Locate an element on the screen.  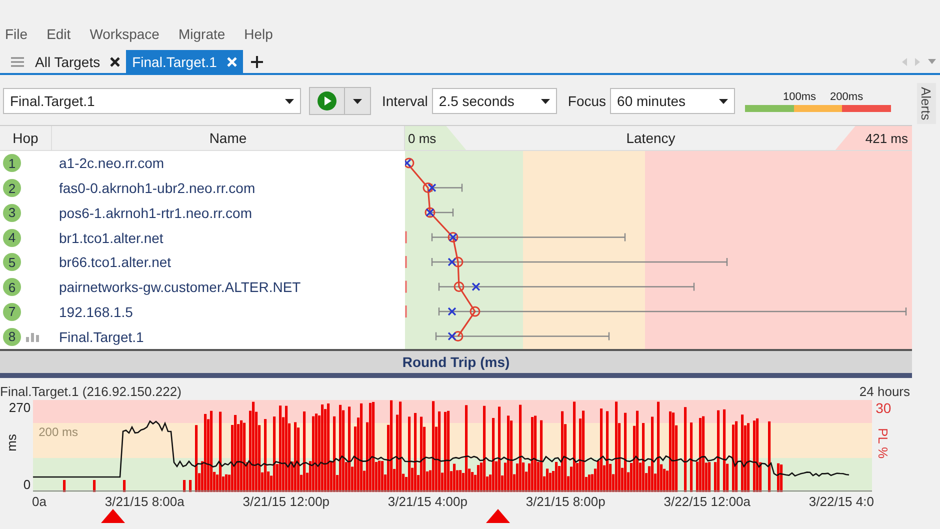
interval-select: 2.5 seconds is located at coordinates (494, 101).